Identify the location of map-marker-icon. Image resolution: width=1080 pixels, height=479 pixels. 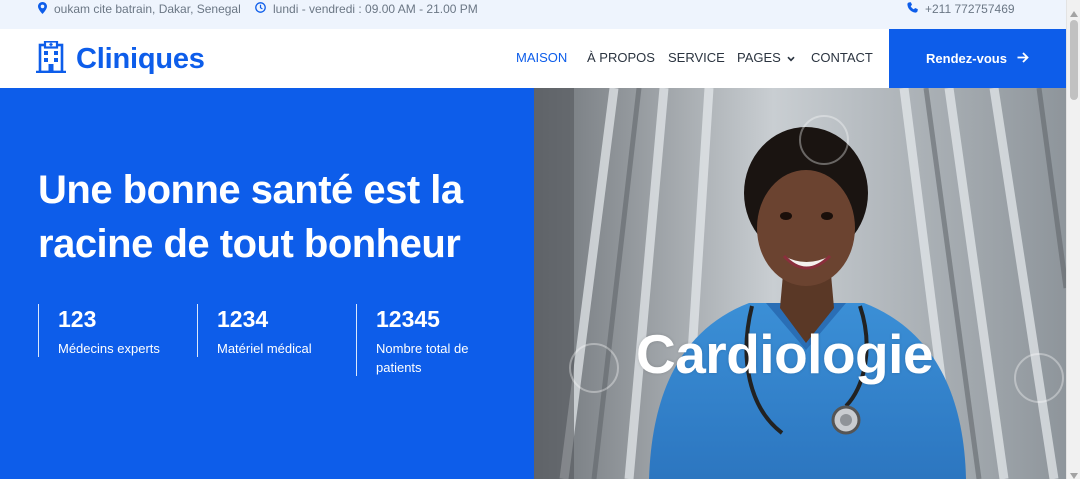
(46, 9).